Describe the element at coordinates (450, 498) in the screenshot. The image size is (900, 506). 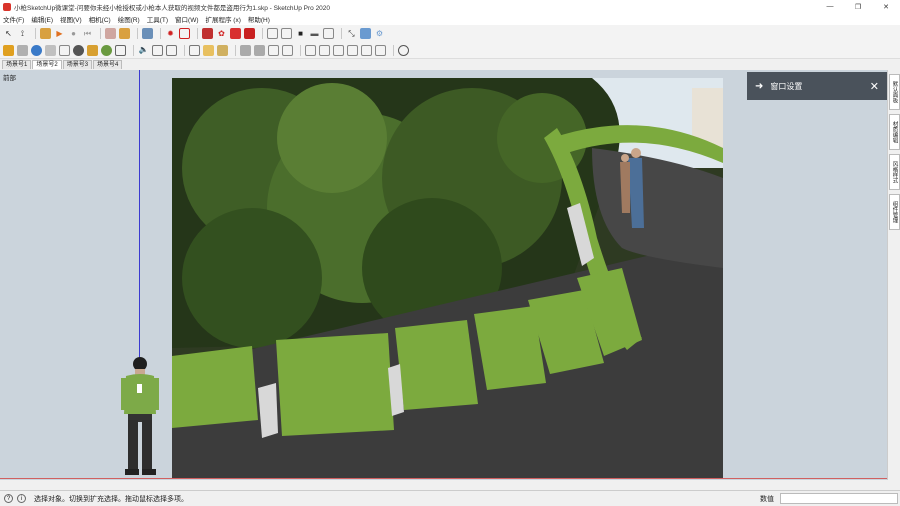
I see `status-bar: ? i 选择对象。切换到扩充选择。拖动鼠标选择多项。 数值` at that location.